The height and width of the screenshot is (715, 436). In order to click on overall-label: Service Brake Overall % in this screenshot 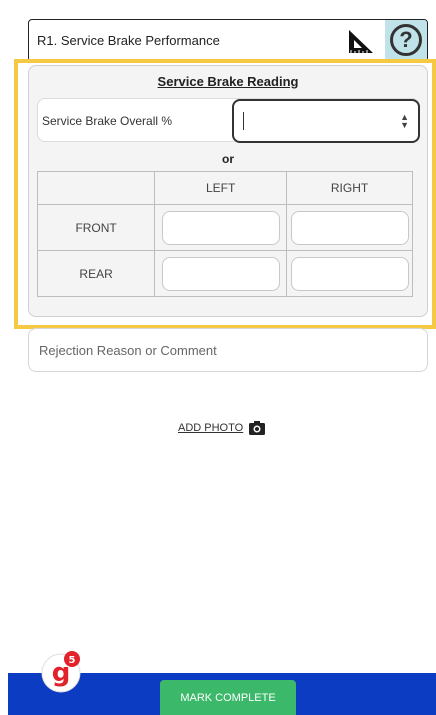, I will do `click(107, 121)`.